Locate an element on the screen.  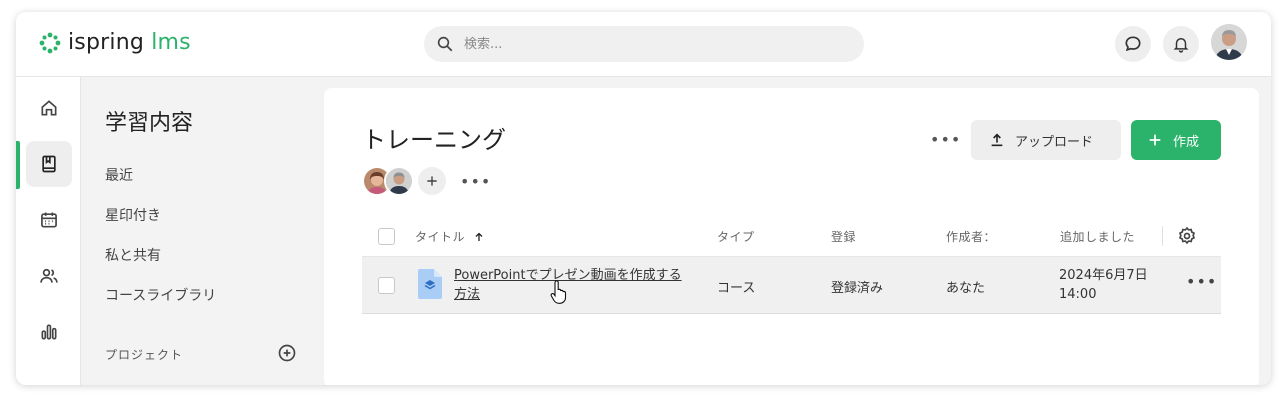
members-more-icon: ••• is located at coordinates (475, 181).